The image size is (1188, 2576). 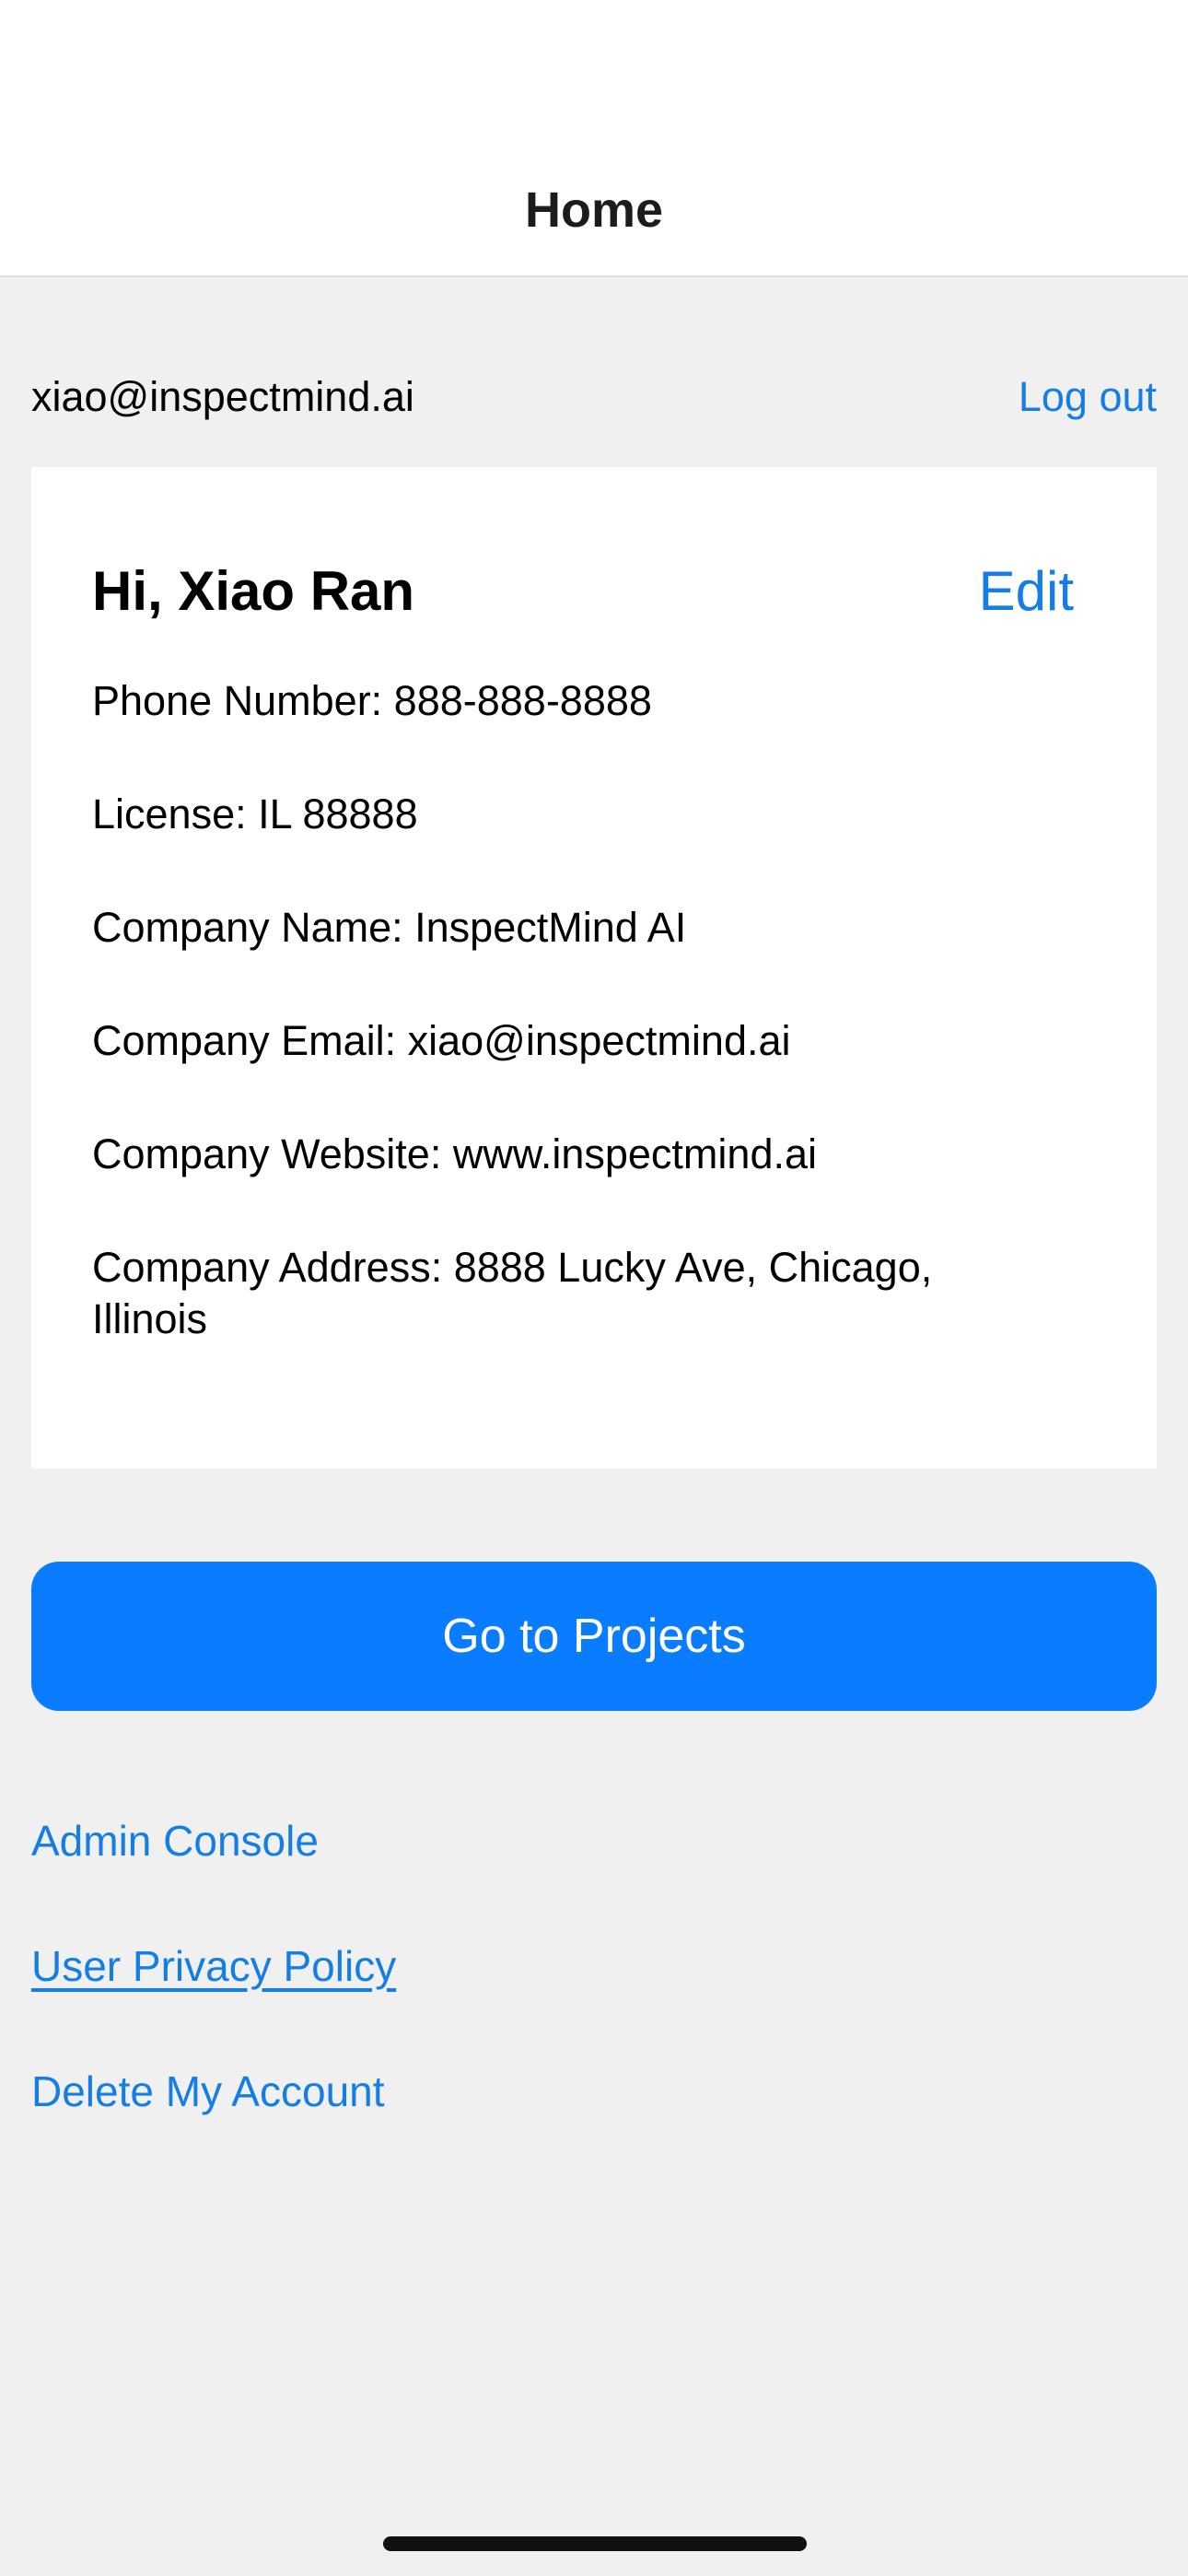 What do you see at coordinates (441, 1040) in the screenshot?
I see `company-email-text: Company Email: xiao@inspectmind.ai` at bounding box center [441, 1040].